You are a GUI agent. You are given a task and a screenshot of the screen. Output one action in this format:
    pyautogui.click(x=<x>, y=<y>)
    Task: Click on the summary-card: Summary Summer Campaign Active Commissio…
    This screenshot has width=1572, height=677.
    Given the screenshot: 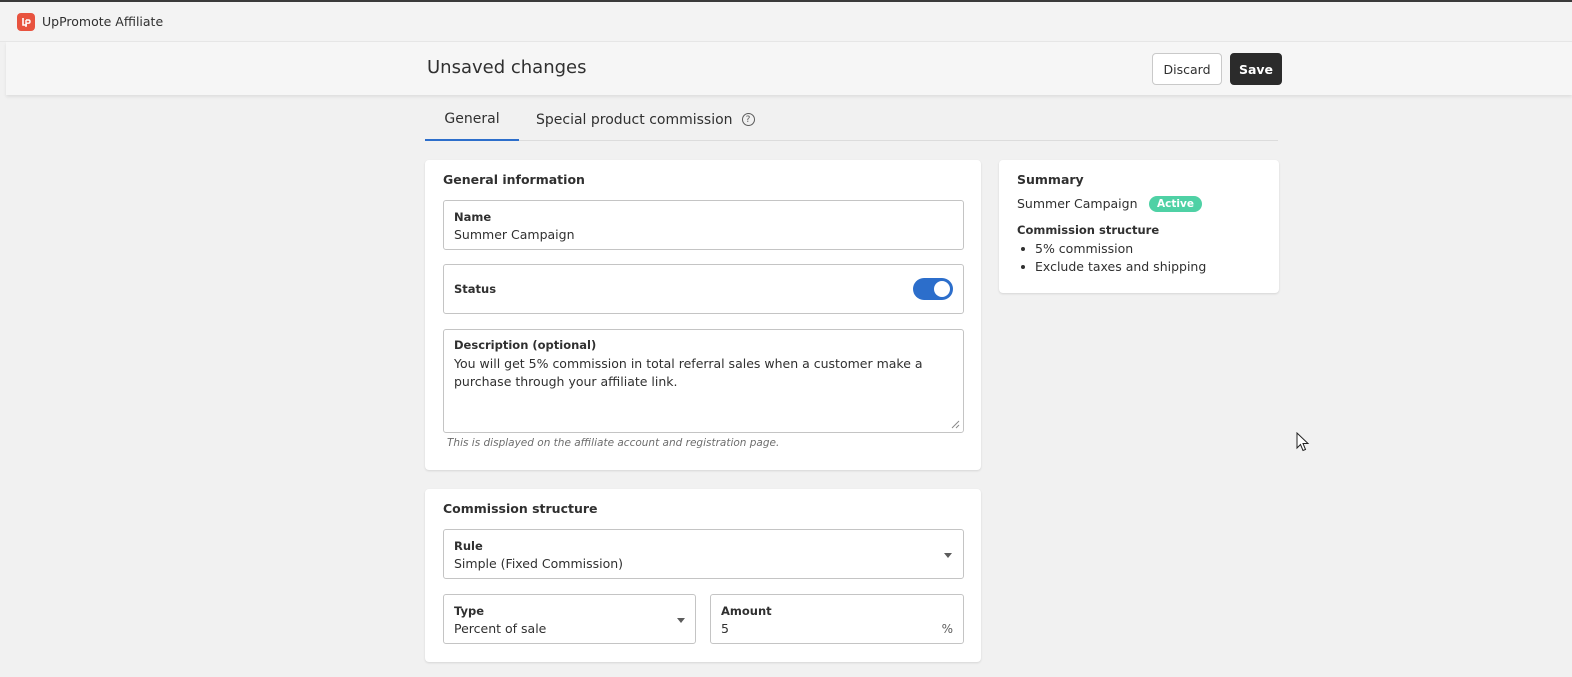 What is the action you would take?
    pyautogui.click(x=1139, y=226)
    